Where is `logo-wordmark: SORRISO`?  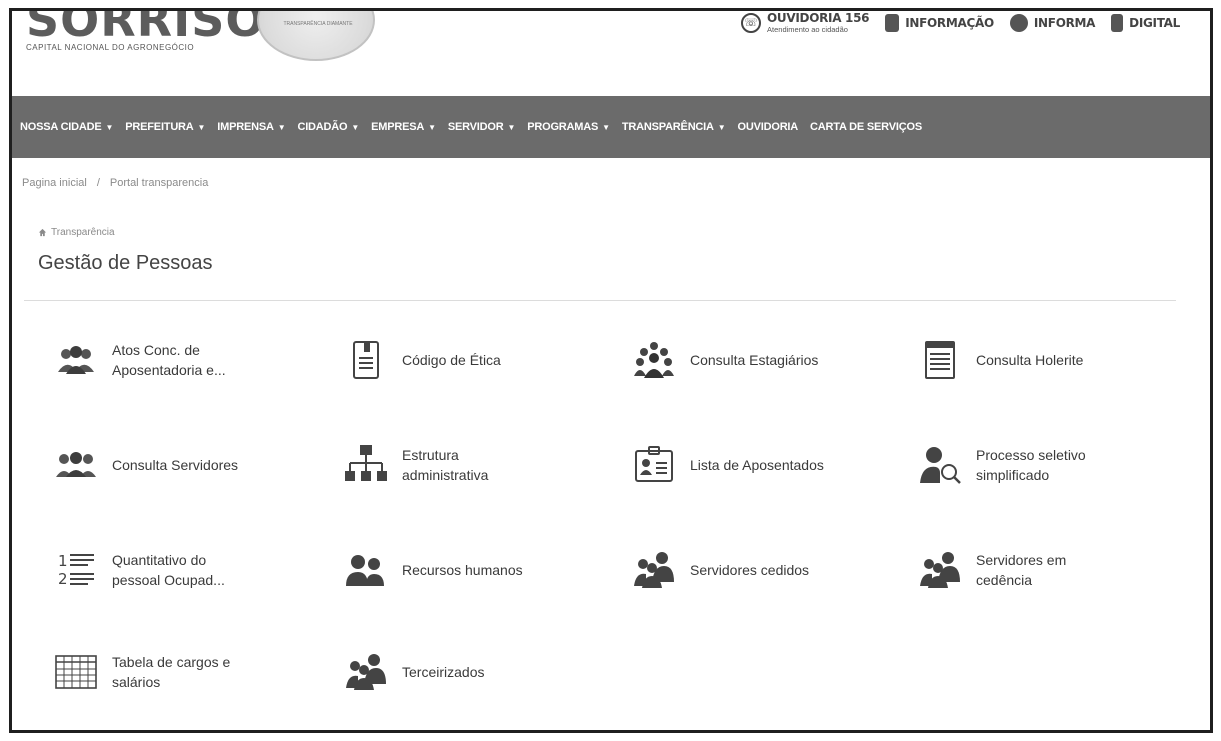
logo-wordmark: SORRISO is located at coordinates (146, 29).